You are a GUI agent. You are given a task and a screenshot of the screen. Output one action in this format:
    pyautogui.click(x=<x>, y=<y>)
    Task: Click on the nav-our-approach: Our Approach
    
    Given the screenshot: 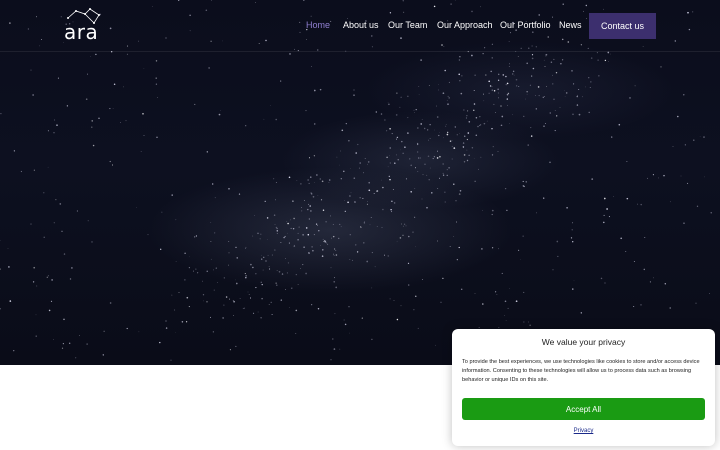 What is the action you would take?
    pyautogui.click(x=465, y=27)
    